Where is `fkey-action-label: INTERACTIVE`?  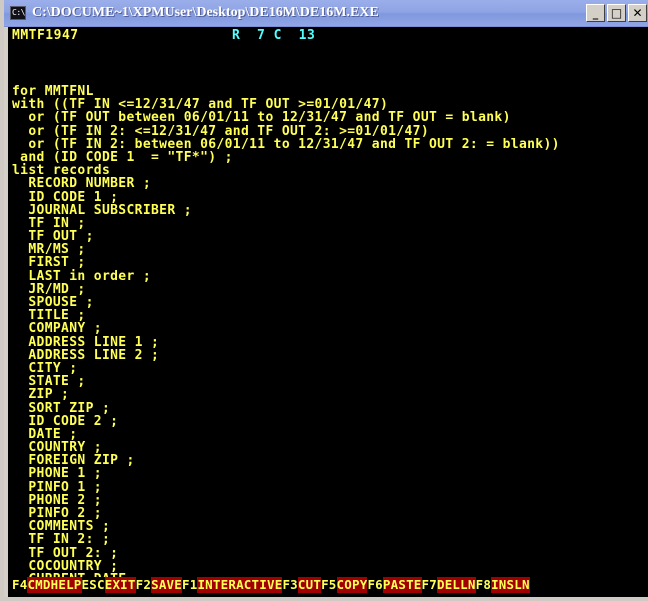 fkey-action-label: INTERACTIVE is located at coordinates (240, 585).